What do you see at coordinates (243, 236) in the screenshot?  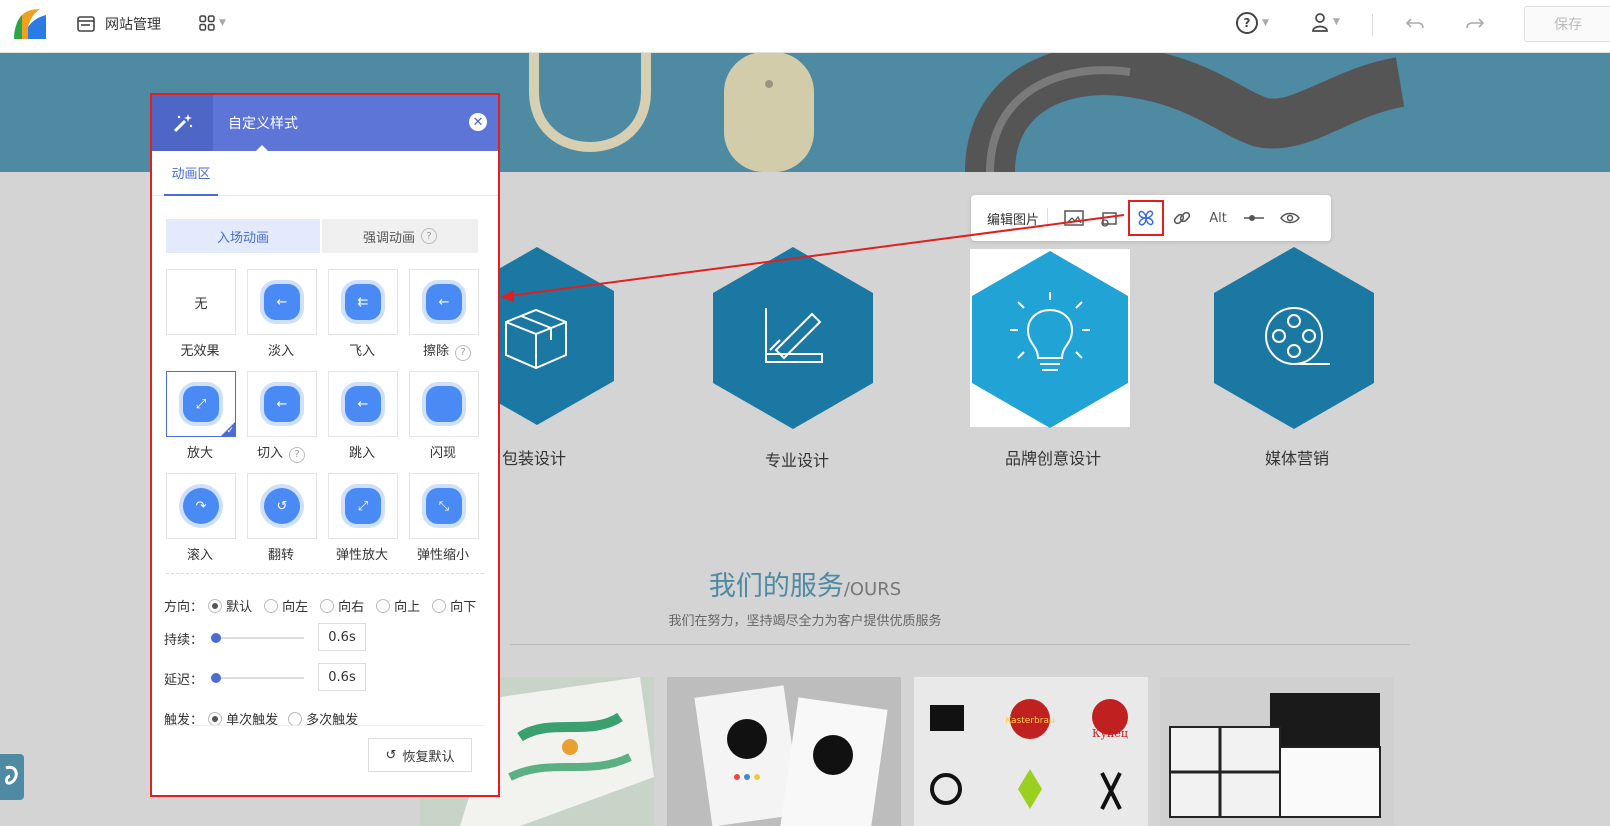 I see `enter-animation-tab: 入场动画` at bounding box center [243, 236].